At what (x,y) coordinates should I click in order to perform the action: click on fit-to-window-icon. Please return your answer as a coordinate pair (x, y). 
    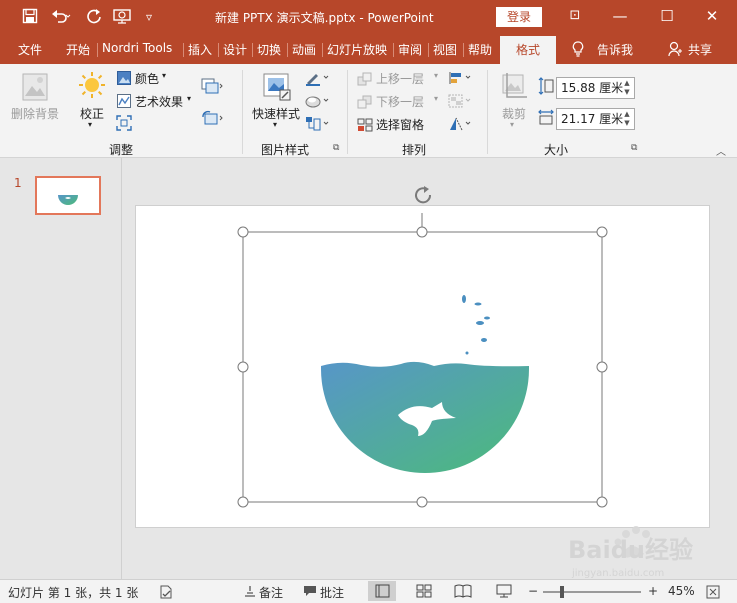
    Looking at the image, I should click on (713, 593).